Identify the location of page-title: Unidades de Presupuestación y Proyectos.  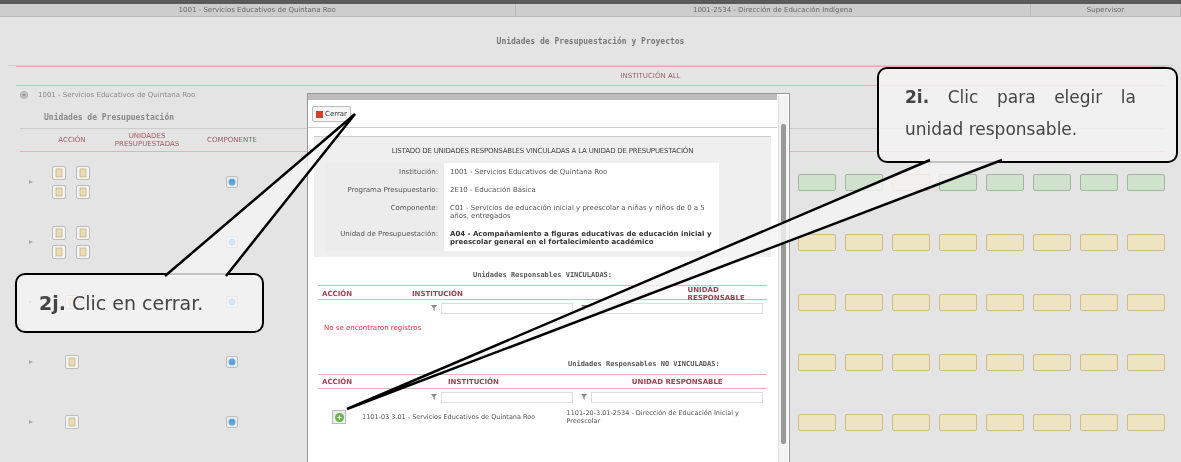
(590, 41).